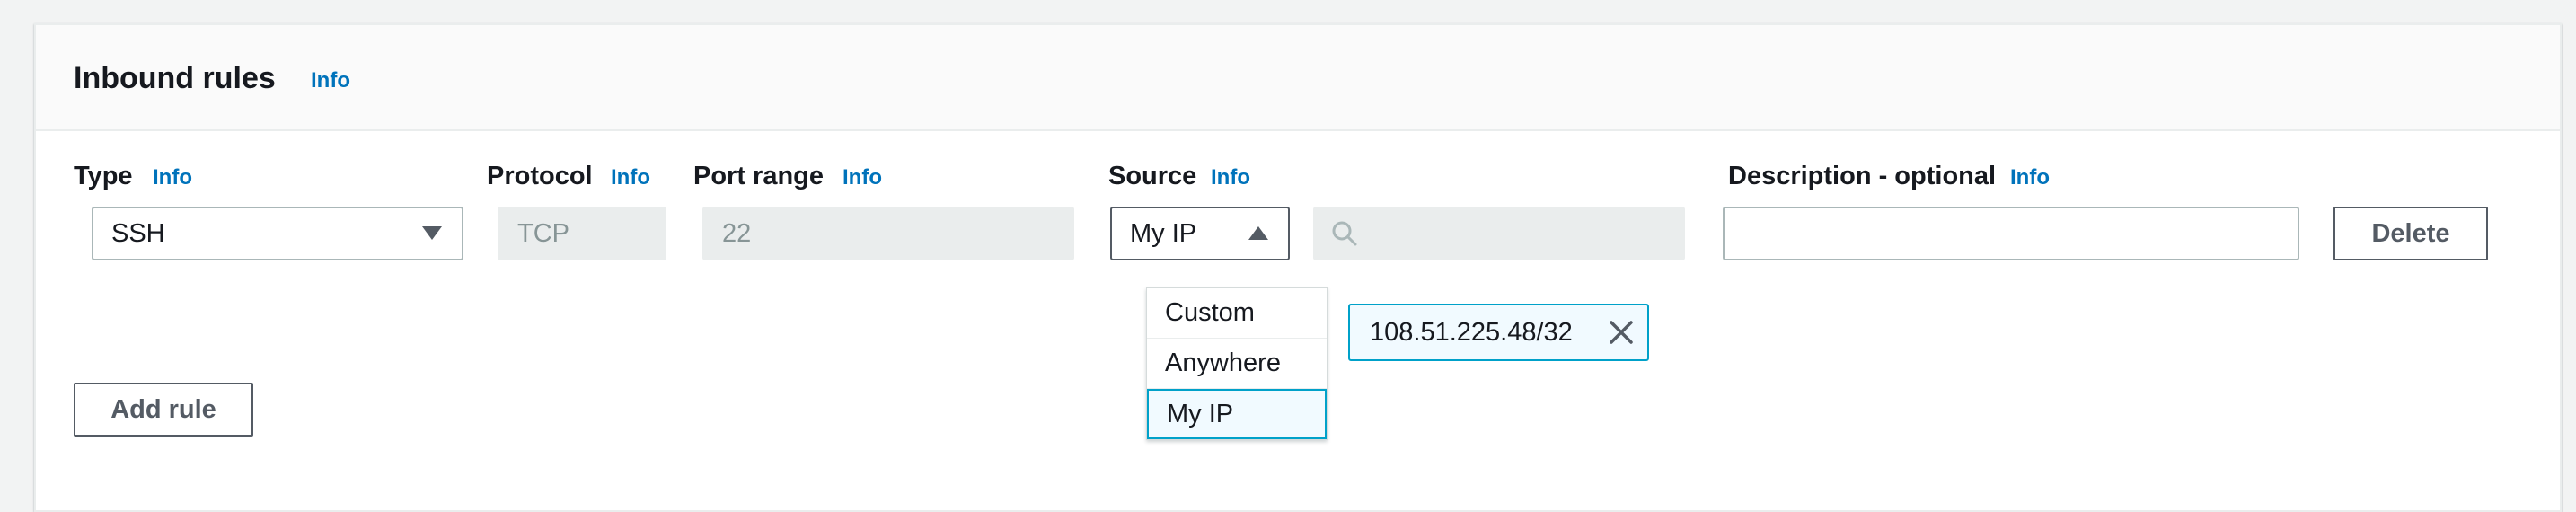  Describe the element at coordinates (175, 78) in the screenshot. I see `panel-title: Inbound rules` at that location.